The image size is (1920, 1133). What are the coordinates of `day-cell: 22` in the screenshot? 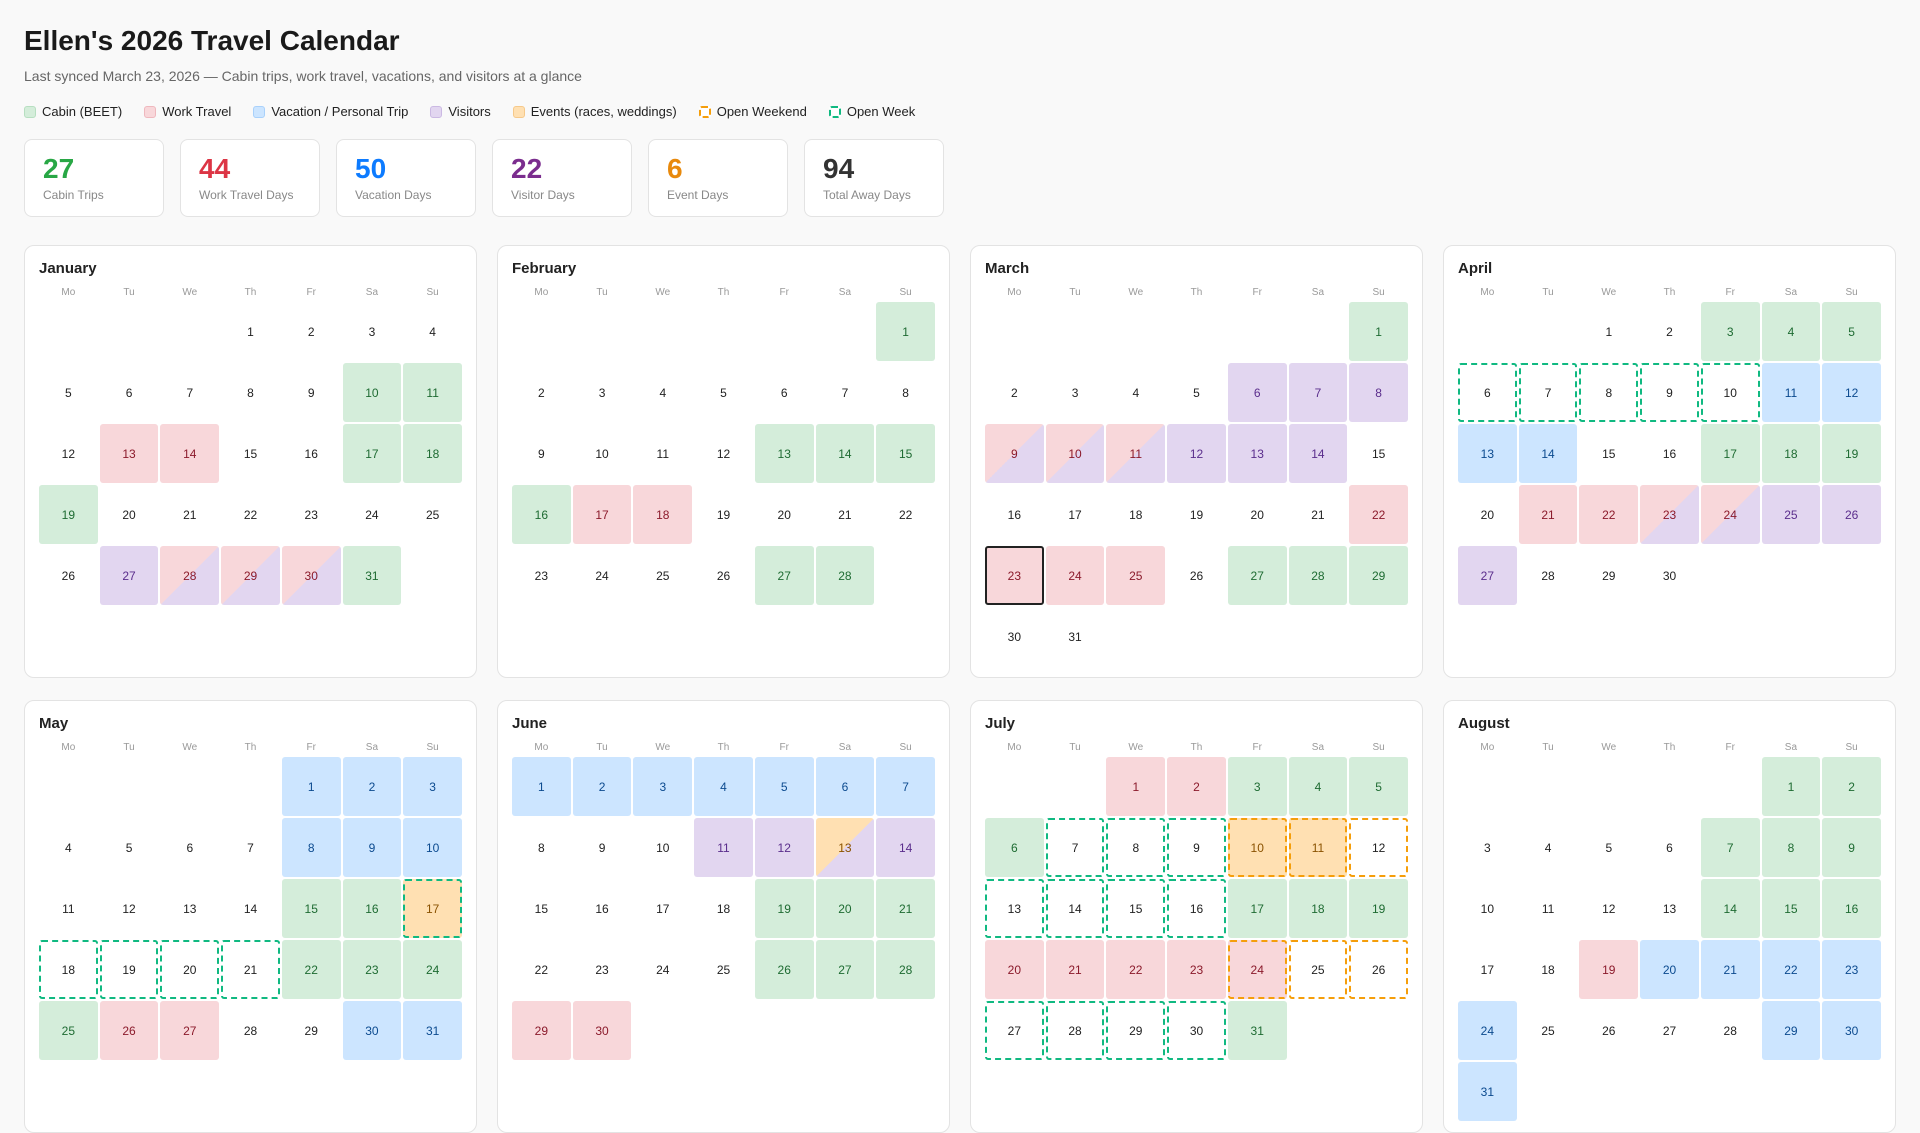 It's located at (1136, 969).